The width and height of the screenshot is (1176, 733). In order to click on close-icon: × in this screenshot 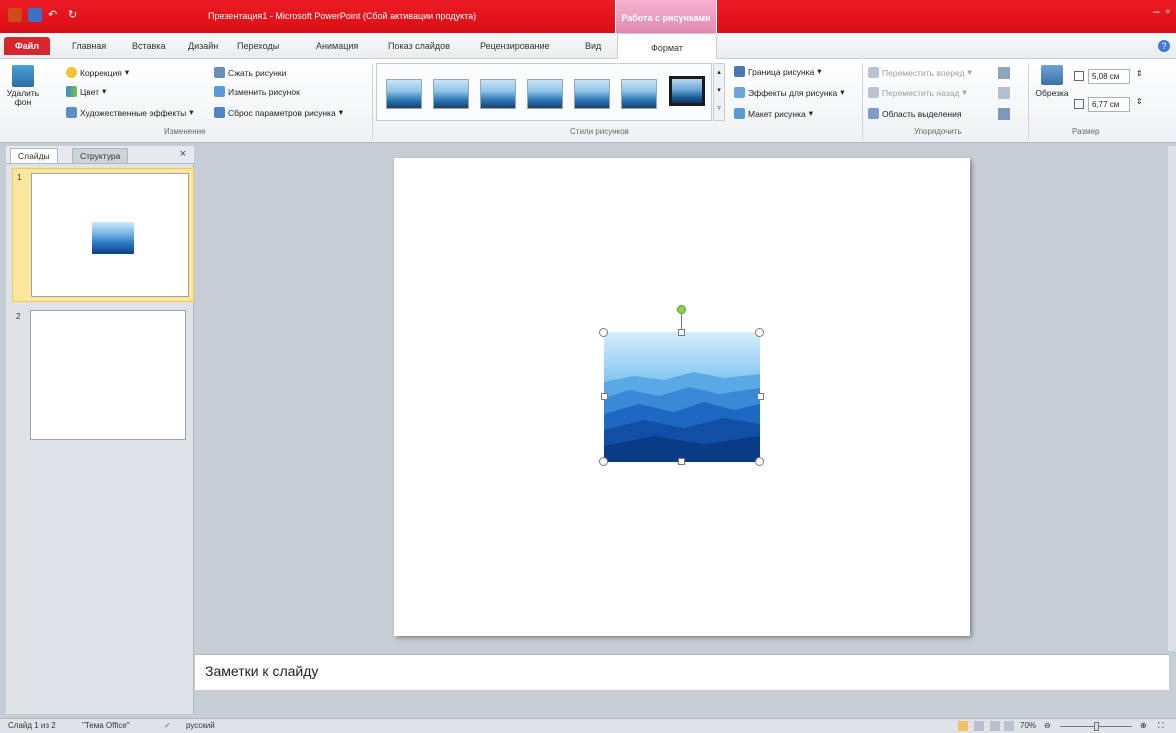, I will do `click(183, 154)`.